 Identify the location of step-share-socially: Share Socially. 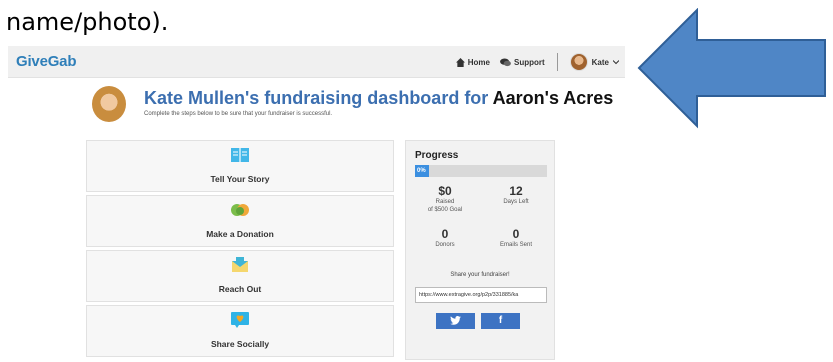
(240, 331).